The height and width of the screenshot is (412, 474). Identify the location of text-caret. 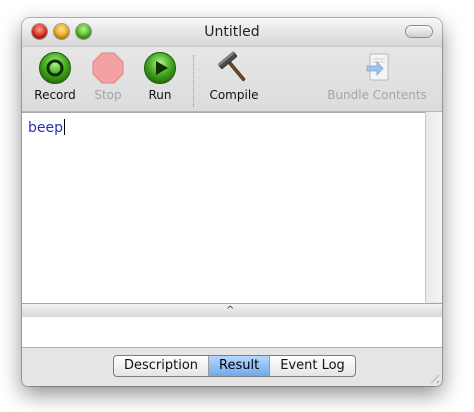
(64, 127).